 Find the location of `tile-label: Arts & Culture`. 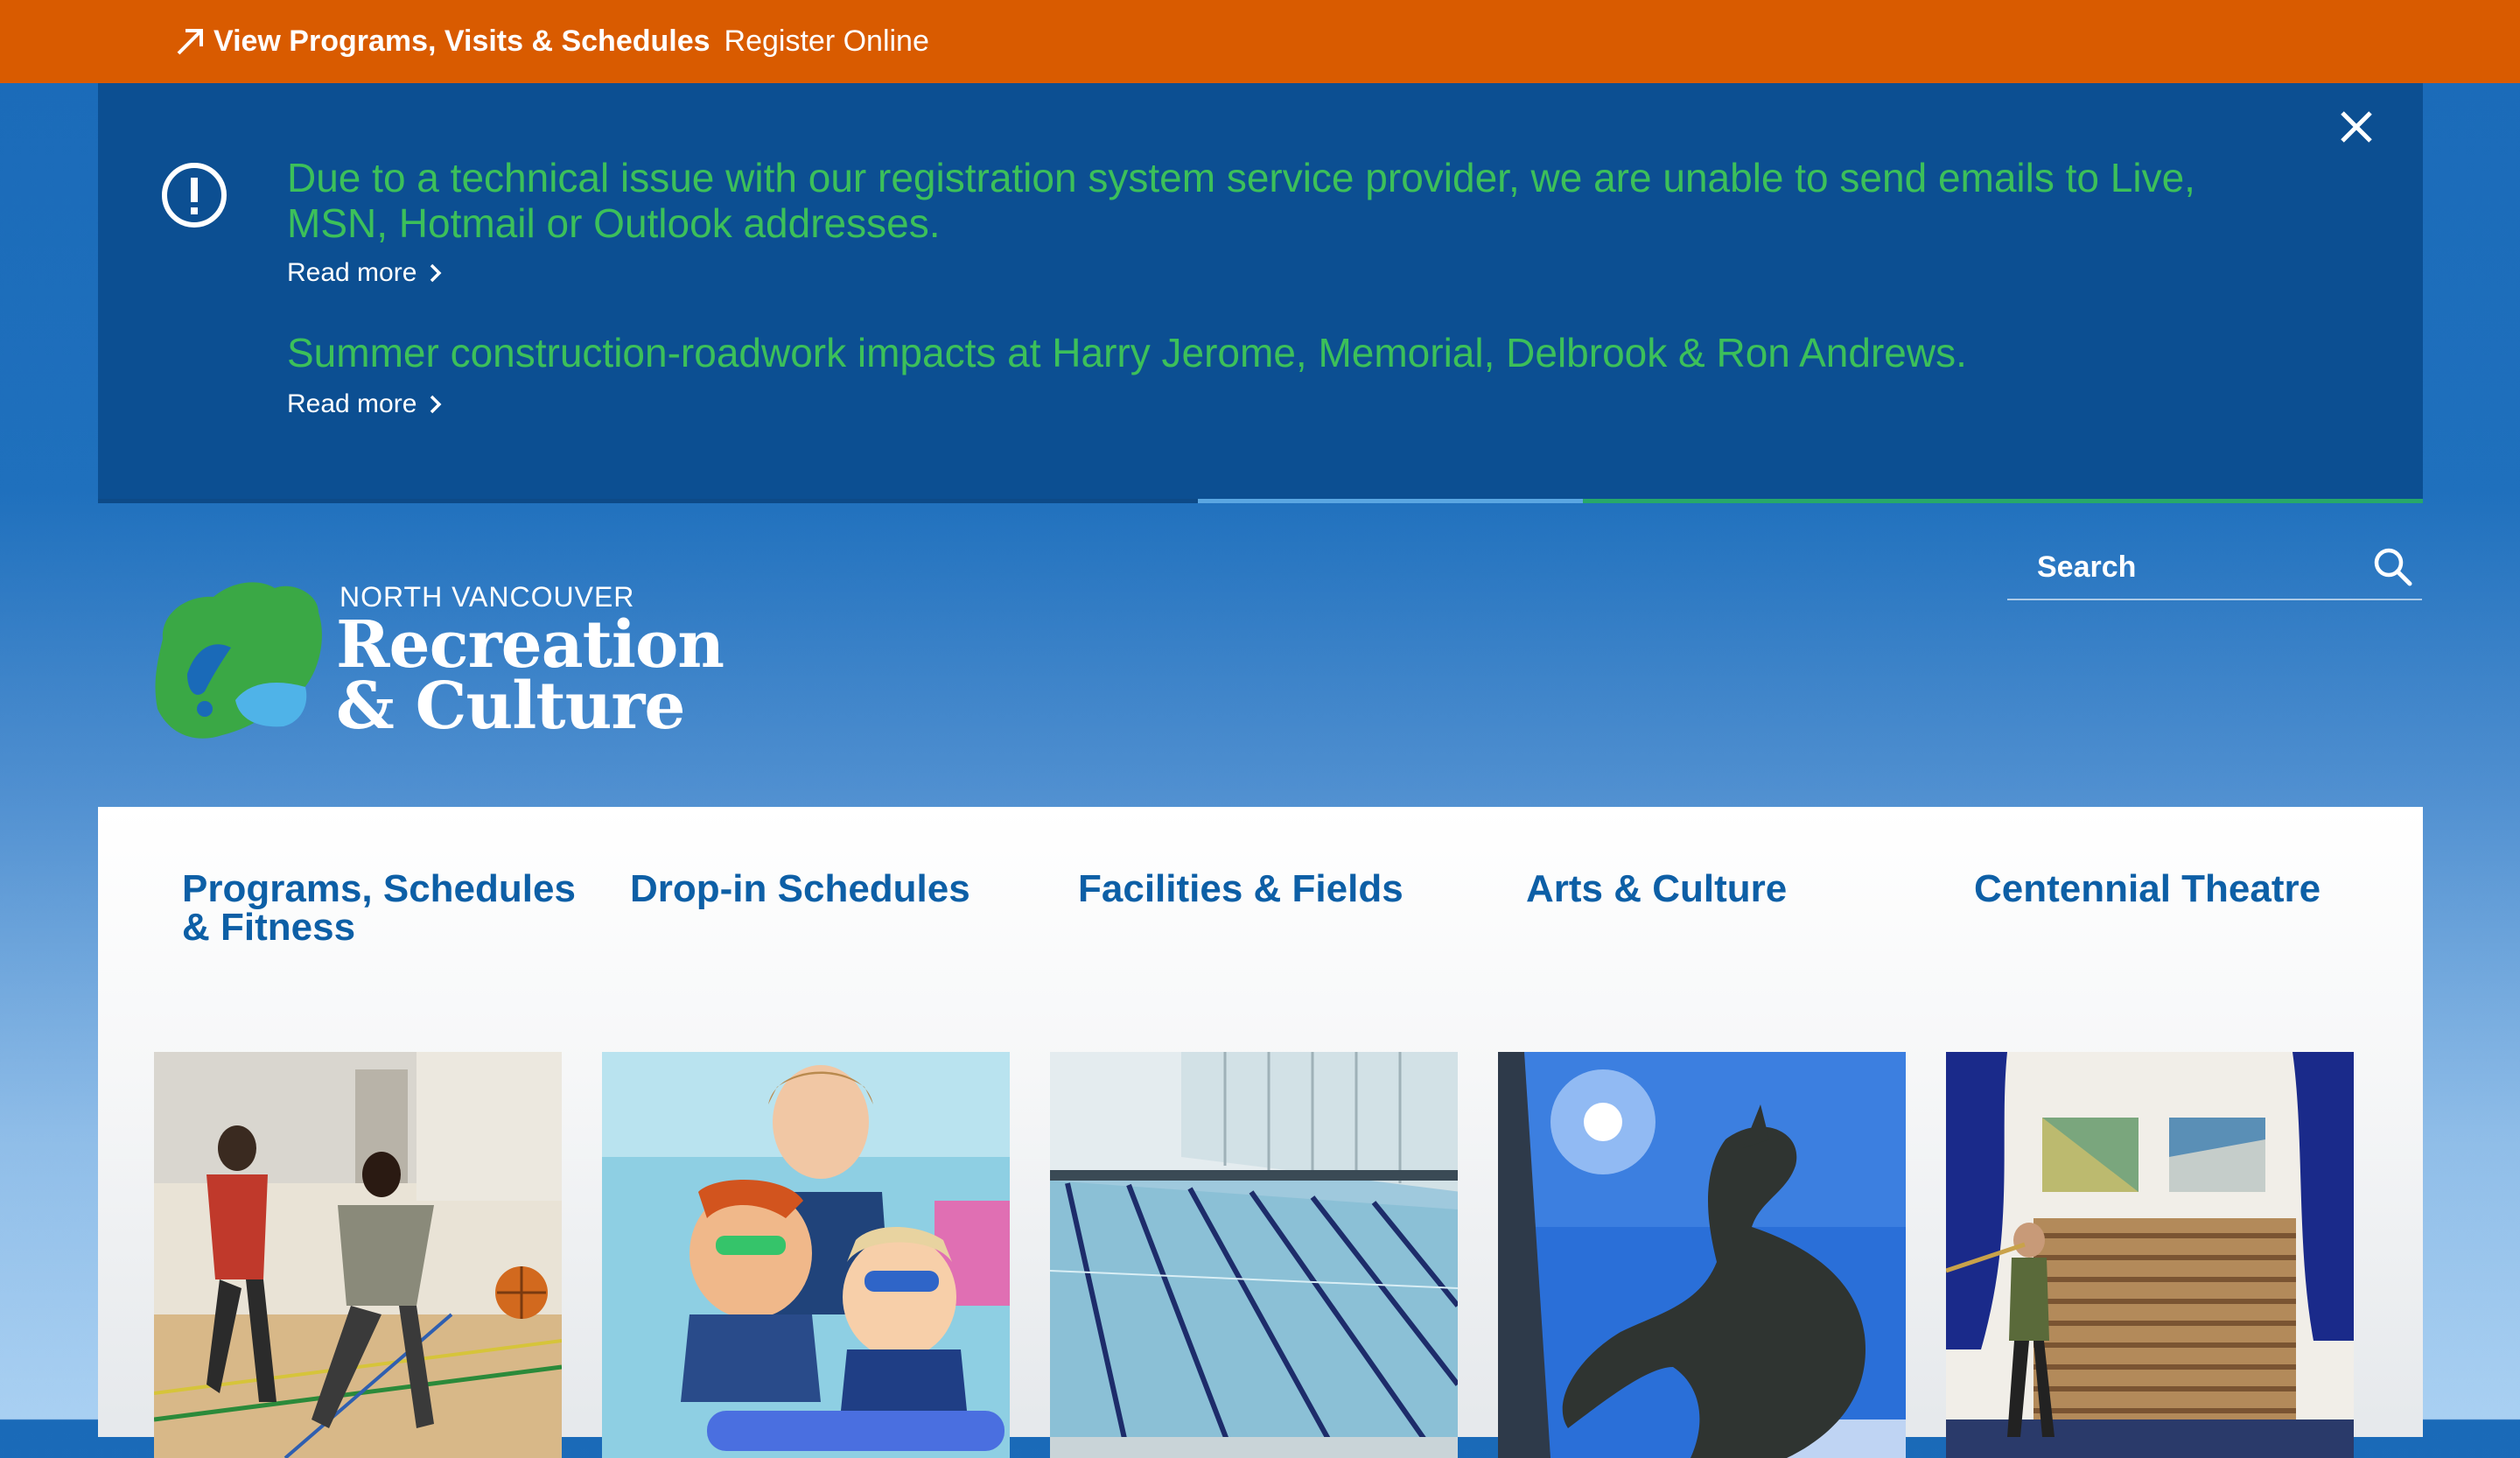

tile-label: Arts & Culture is located at coordinates (1727, 889).